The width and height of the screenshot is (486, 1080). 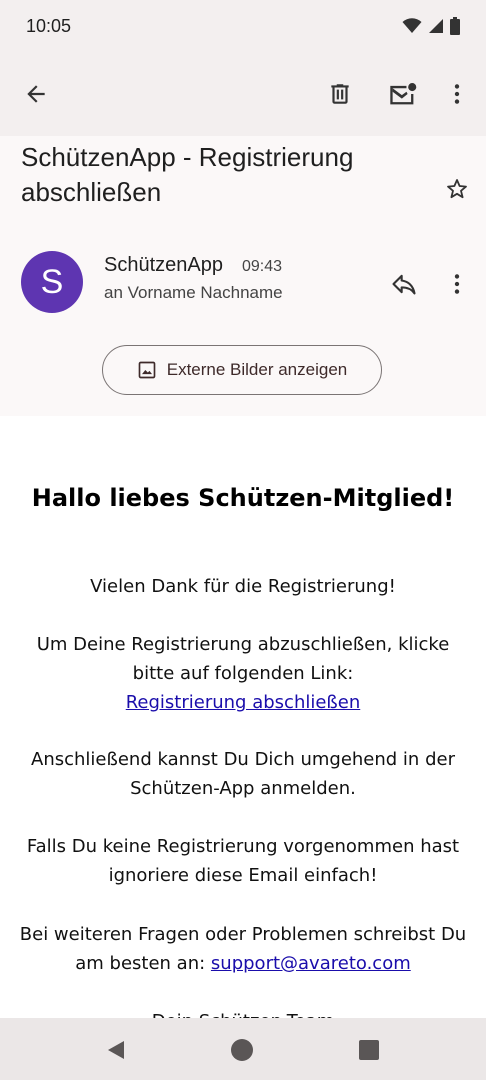 I want to click on back-arrow-icon, so click(x=36, y=94).